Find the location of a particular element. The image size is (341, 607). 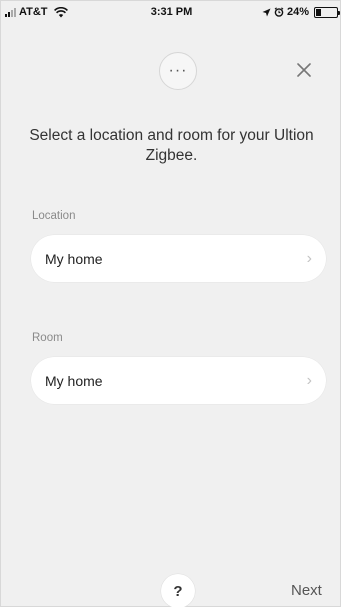

battery-icon is located at coordinates (327, 12).